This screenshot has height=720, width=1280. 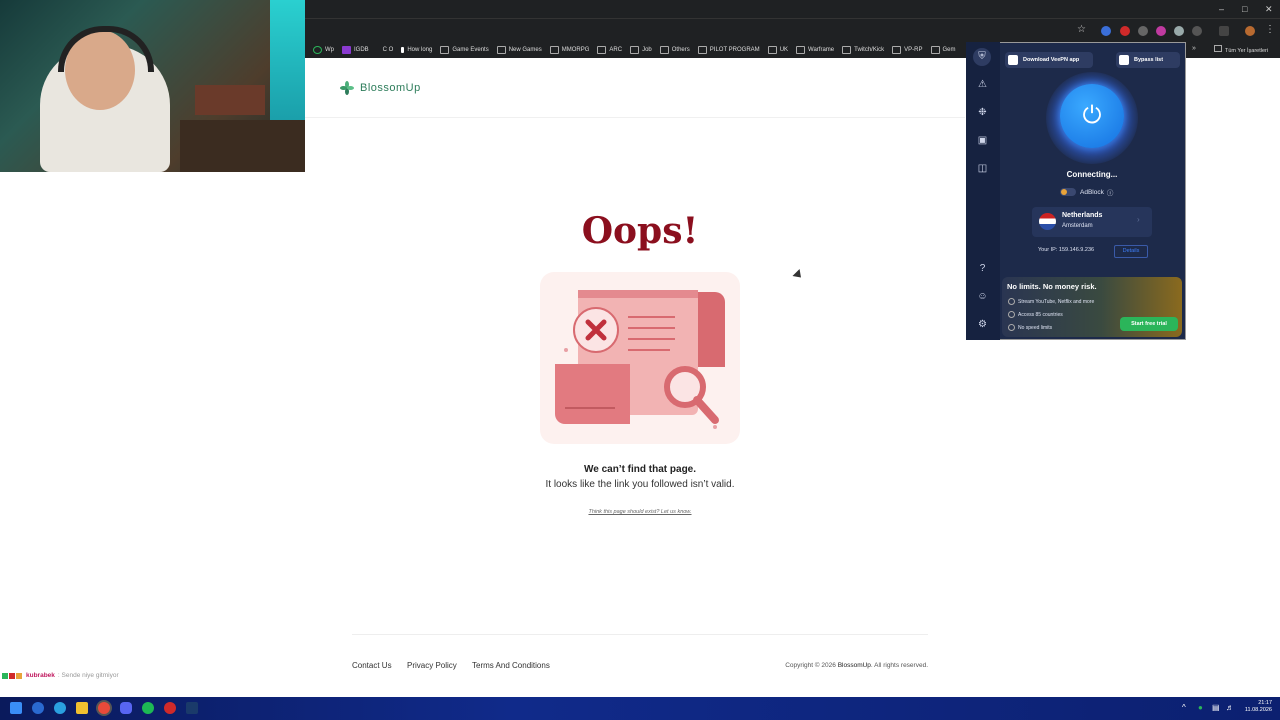 What do you see at coordinates (569, 50) in the screenshot?
I see `bookmark-folder: MMORPG` at bounding box center [569, 50].